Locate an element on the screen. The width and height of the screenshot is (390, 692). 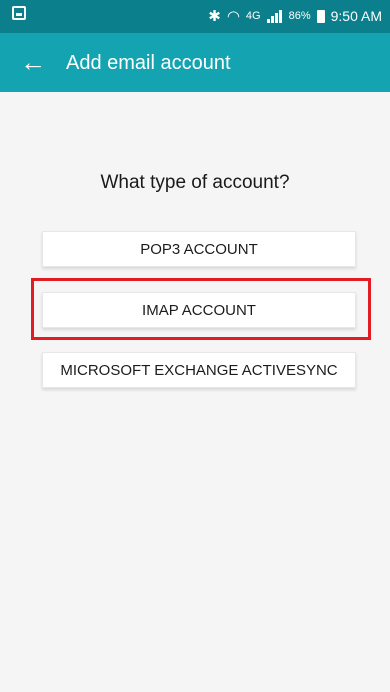
signal-icon is located at coordinates (274, 16).